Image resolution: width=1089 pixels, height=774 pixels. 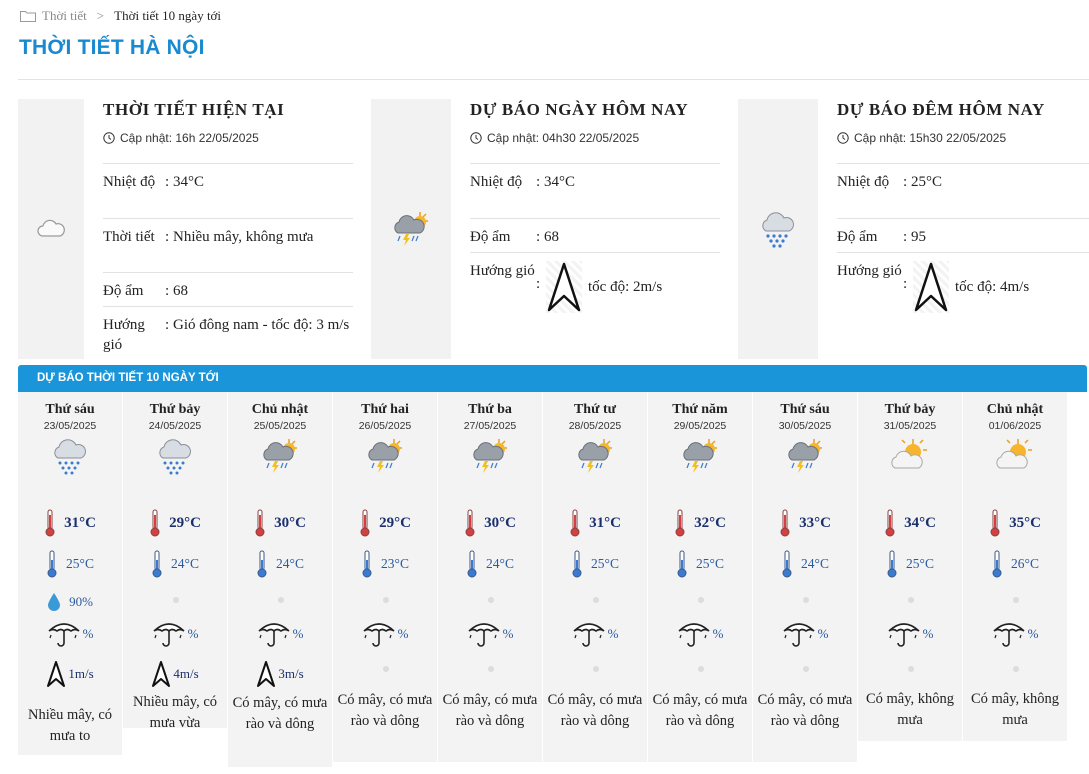 What do you see at coordinates (228, 191) in the screenshot?
I see `current-row-temperature: Nhiệt độ : 34°C` at bounding box center [228, 191].